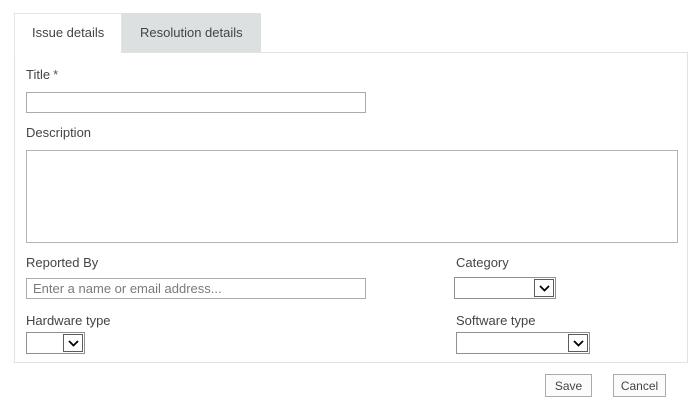 Image resolution: width=700 pixels, height=415 pixels. What do you see at coordinates (639, 385) in the screenshot?
I see `cancel-button: Cancel` at bounding box center [639, 385].